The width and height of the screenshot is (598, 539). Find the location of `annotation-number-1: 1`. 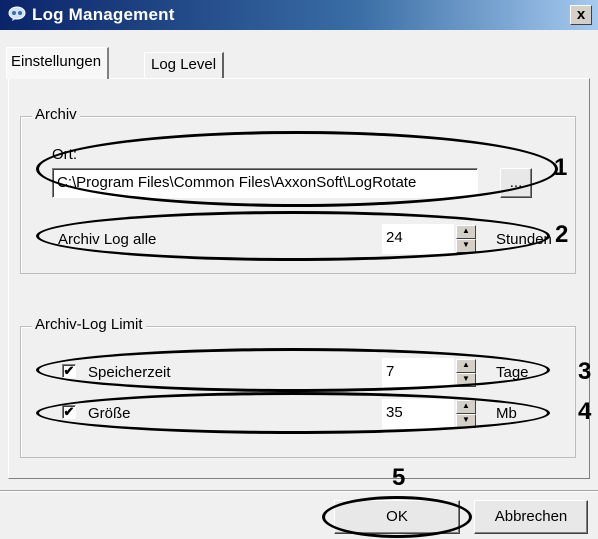

annotation-number-1: 1 is located at coordinates (561, 167).